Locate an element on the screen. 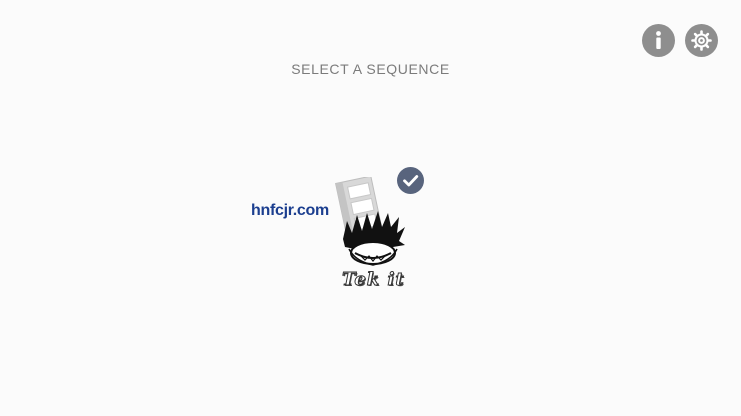 The width and height of the screenshot is (741, 416). watermark-text: hnfcjr.com is located at coordinates (290, 210).